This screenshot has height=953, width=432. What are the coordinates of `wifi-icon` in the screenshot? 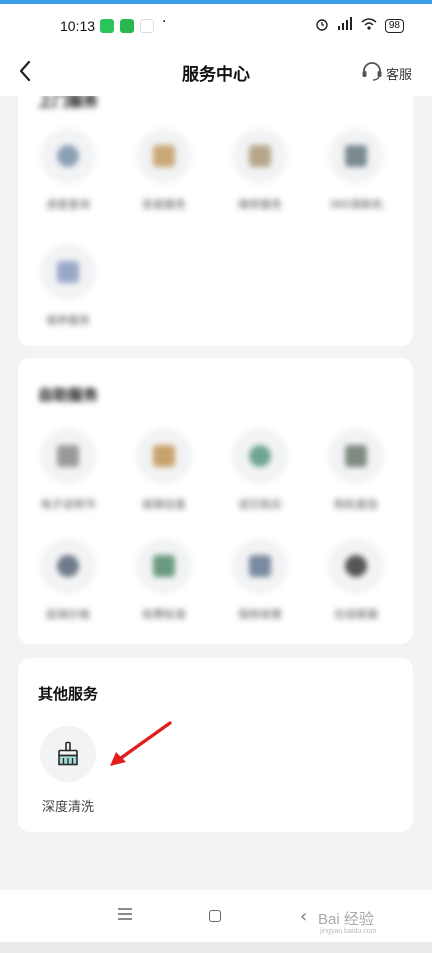 It's located at (369, 25).